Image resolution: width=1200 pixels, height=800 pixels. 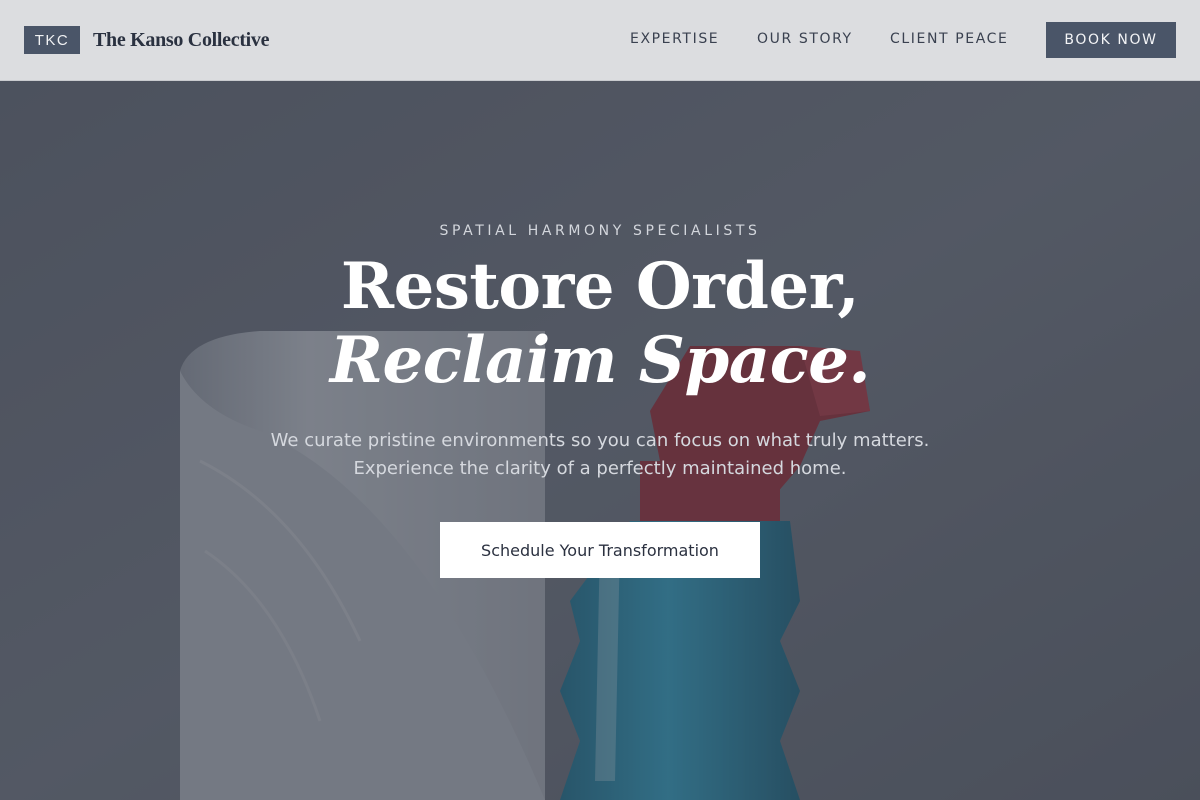 I want to click on nav-link-our-story: OUR STORY, so click(x=805, y=39).